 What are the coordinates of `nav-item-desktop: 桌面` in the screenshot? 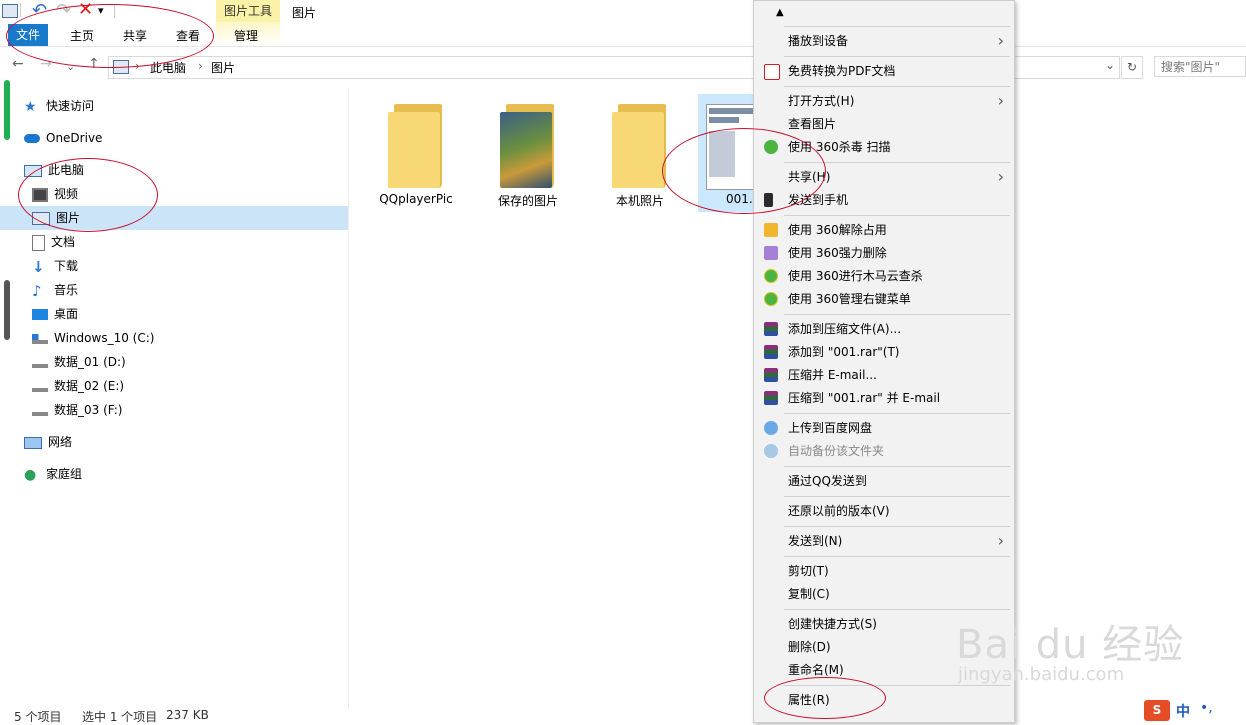 It's located at (55, 314).